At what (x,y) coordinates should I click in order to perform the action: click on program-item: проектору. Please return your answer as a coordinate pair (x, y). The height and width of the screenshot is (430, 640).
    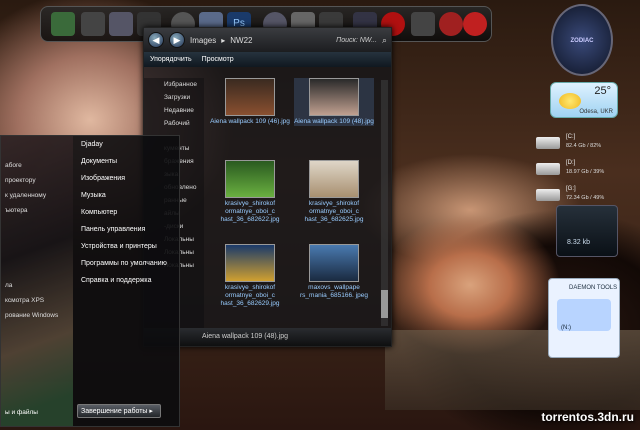
    Looking at the image, I should click on (37, 180).